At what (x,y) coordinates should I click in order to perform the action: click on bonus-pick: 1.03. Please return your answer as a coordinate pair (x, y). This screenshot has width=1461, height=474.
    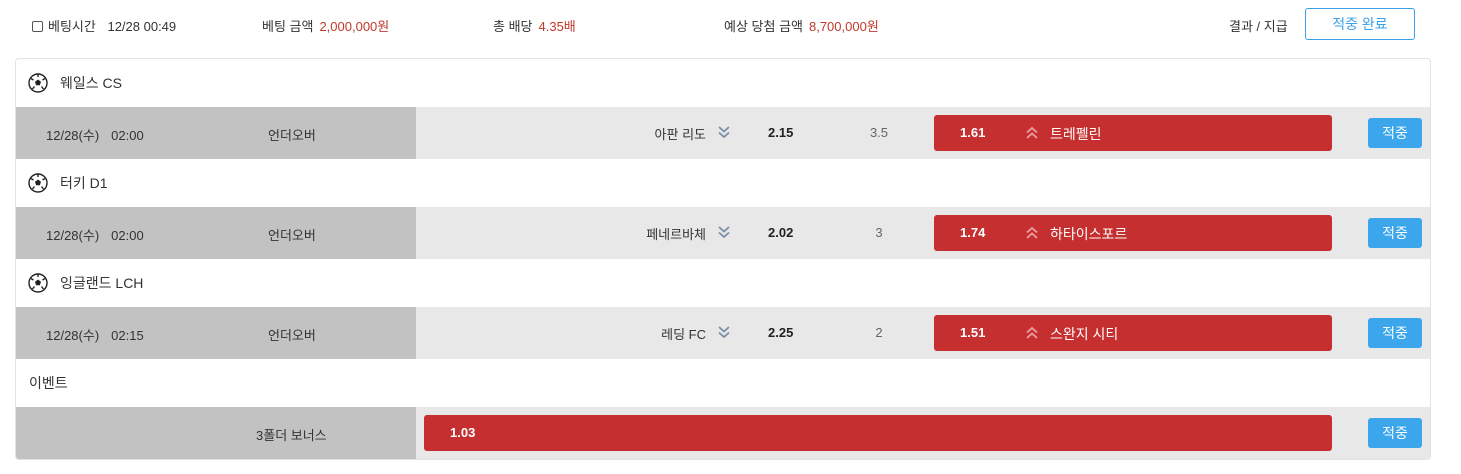
    Looking at the image, I should click on (878, 433).